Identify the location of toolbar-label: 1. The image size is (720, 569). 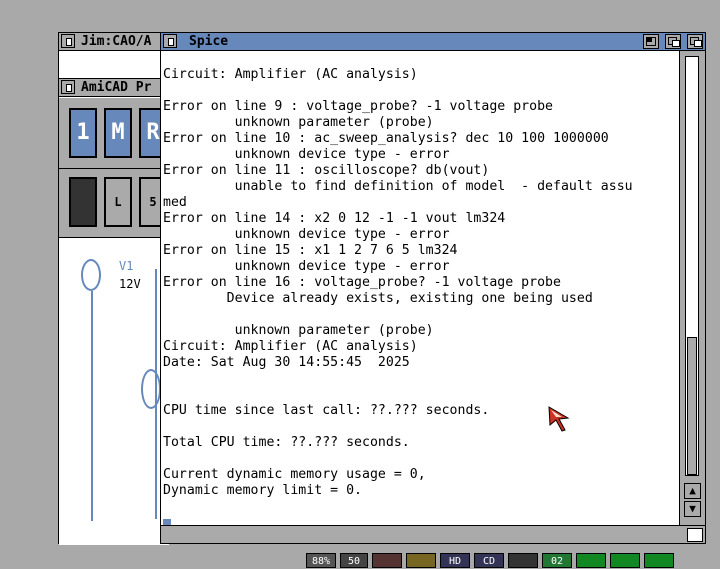
(83, 132).